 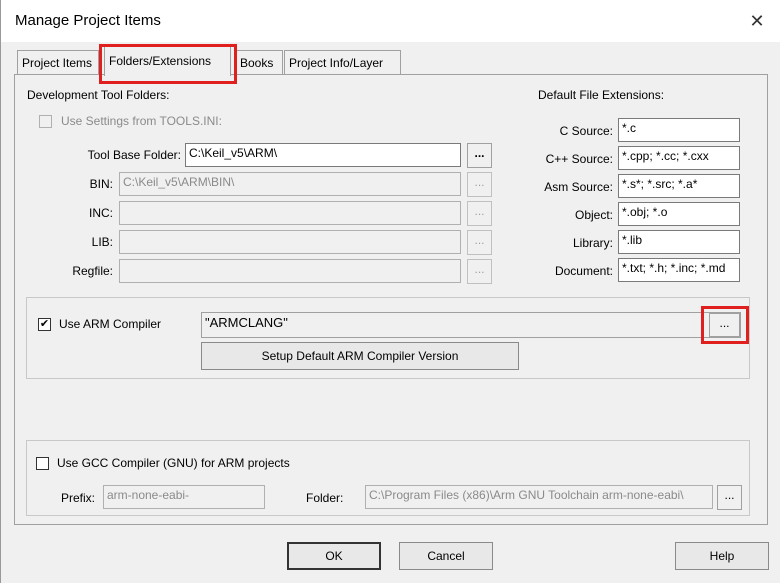 What do you see at coordinates (446, 556) in the screenshot?
I see `cancel-button: Cancel` at bounding box center [446, 556].